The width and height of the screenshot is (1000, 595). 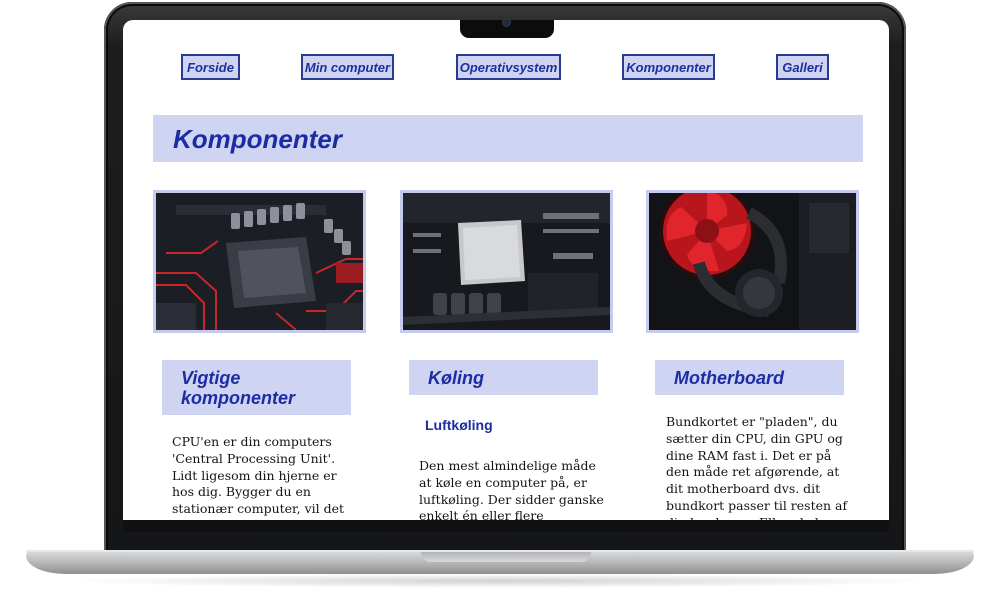 I want to click on nav-forside-button: Forside, so click(x=210, y=67).